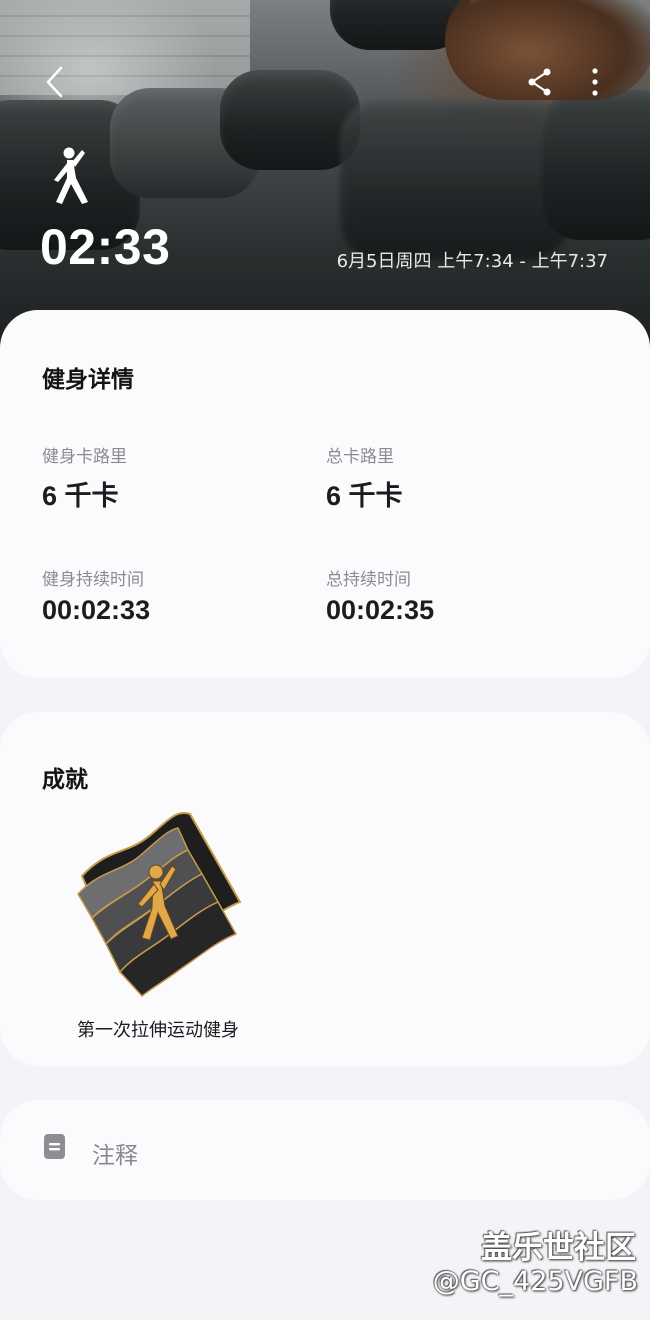  I want to click on total-calories-value: 6 千卡, so click(364, 496).